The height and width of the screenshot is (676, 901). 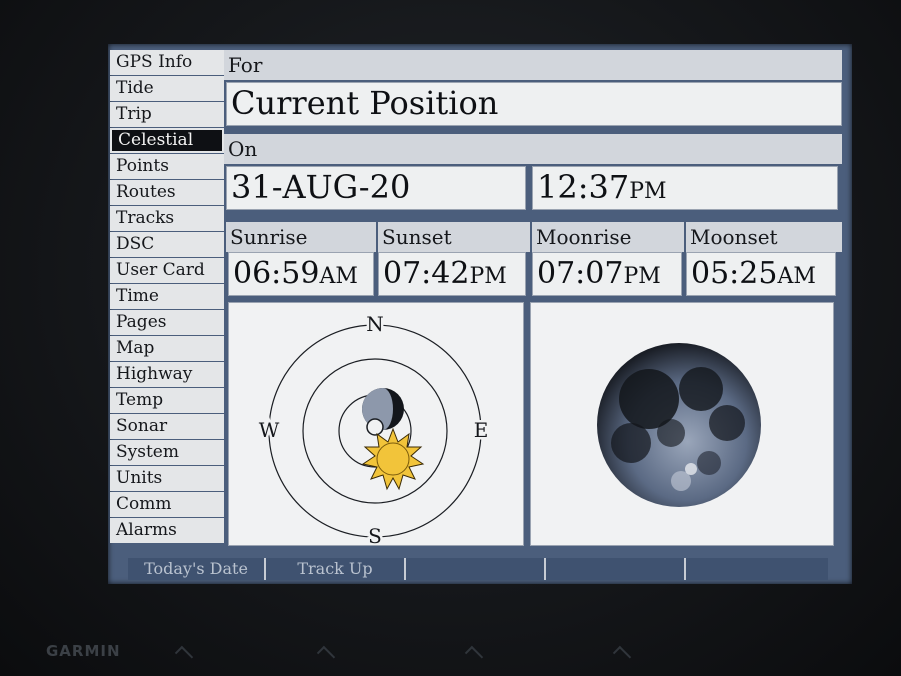 What do you see at coordinates (533, 149) in the screenshot?
I see `on-label: On` at bounding box center [533, 149].